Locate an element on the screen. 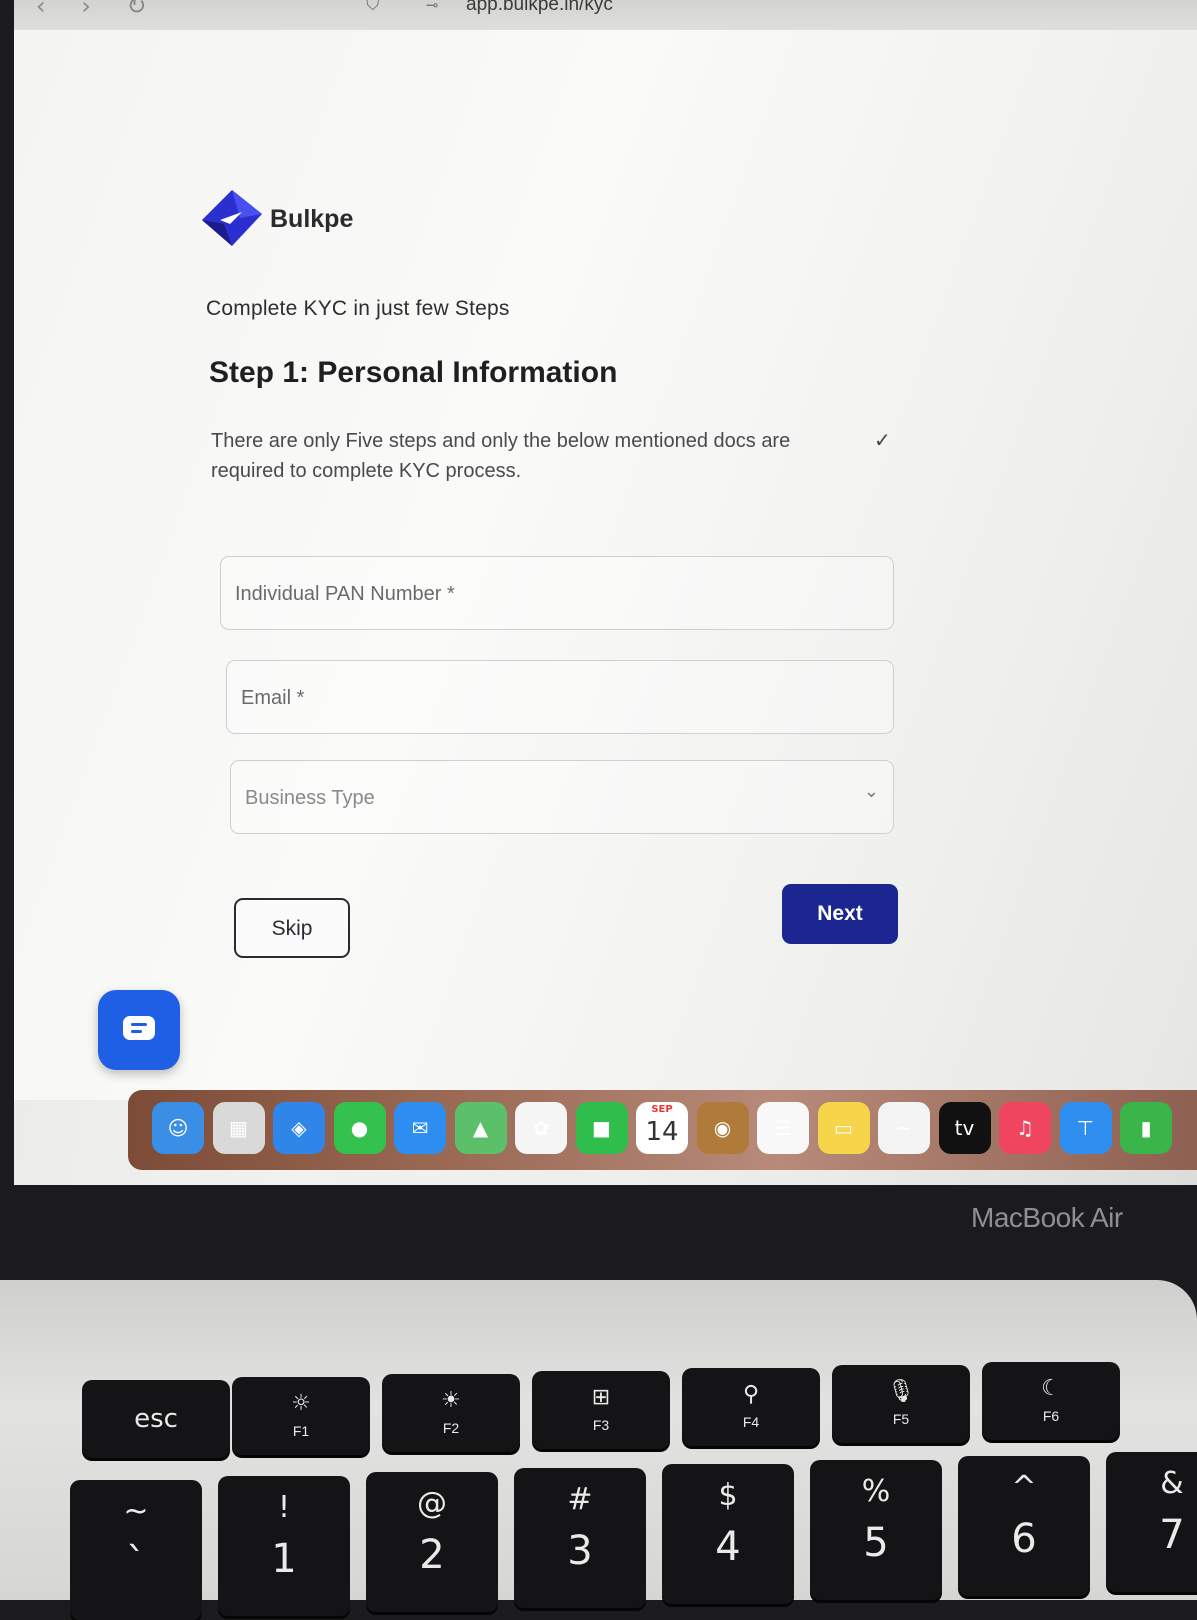 Image resolution: width=1197 pixels, height=1620 pixels. key-f1-label: F1 is located at coordinates (301, 1431).